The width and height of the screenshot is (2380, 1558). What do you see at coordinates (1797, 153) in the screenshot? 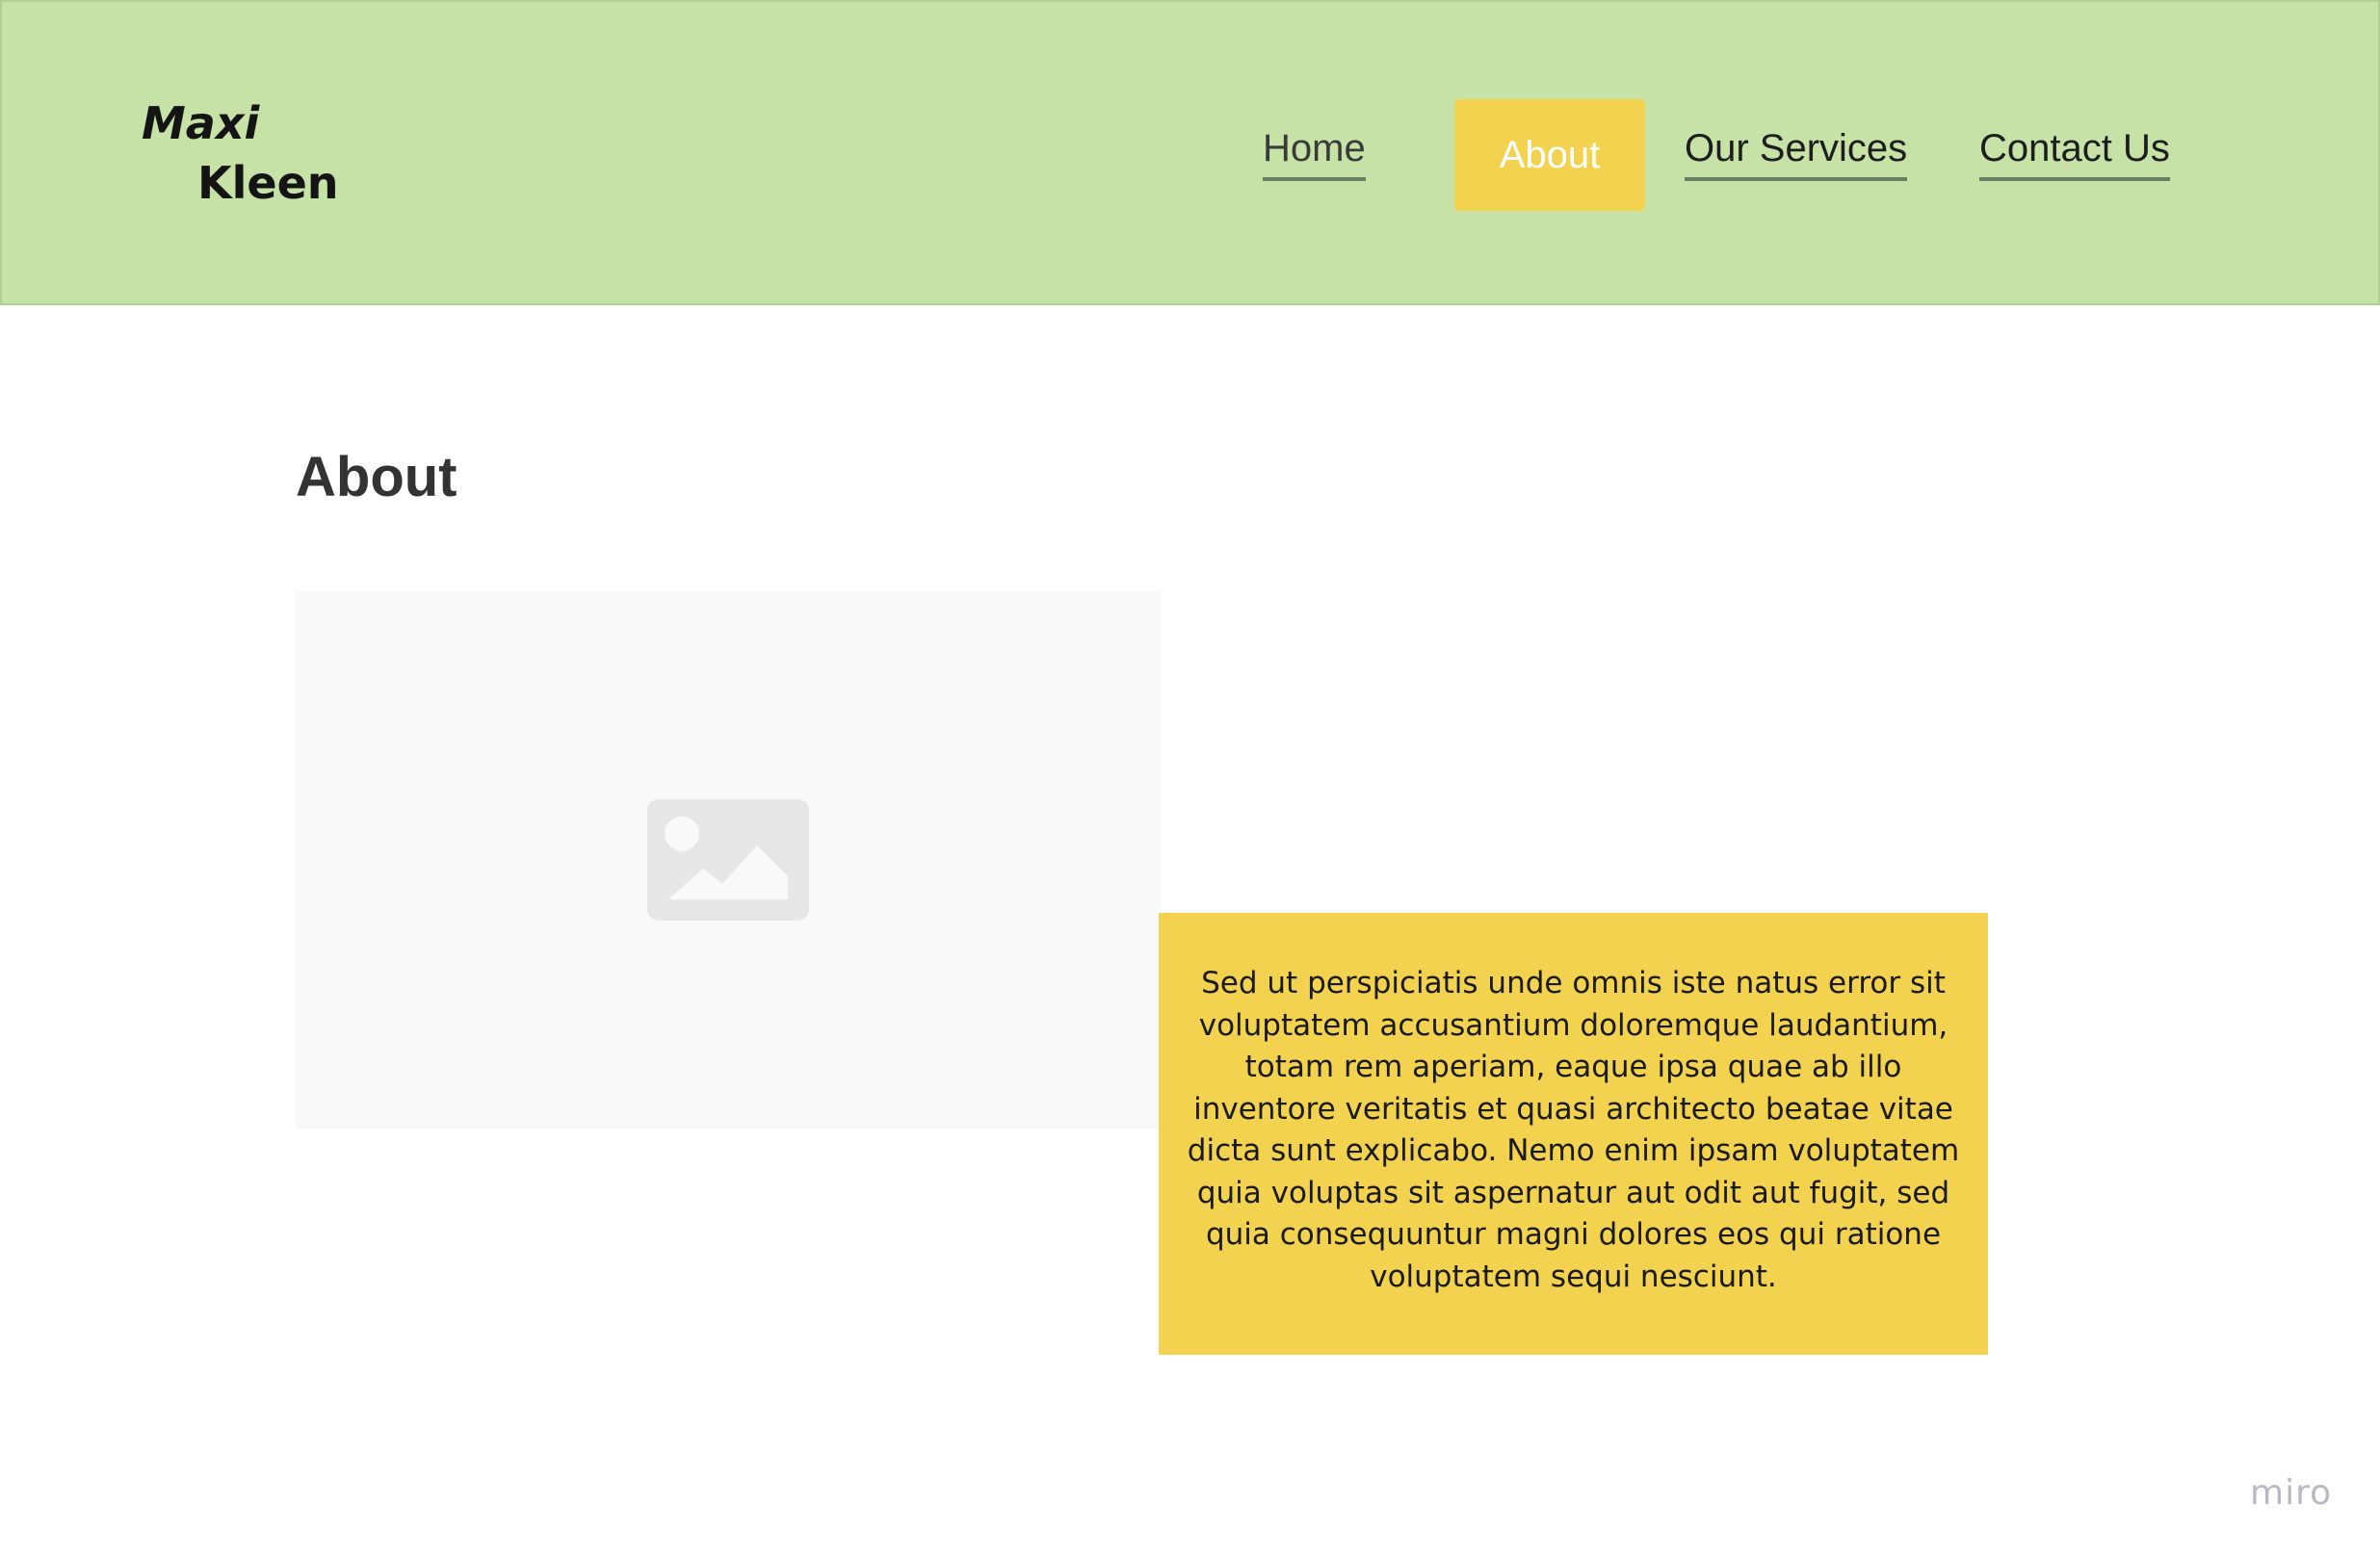
I see `nav-link-our-services: Our Services` at bounding box center [1797, 153].